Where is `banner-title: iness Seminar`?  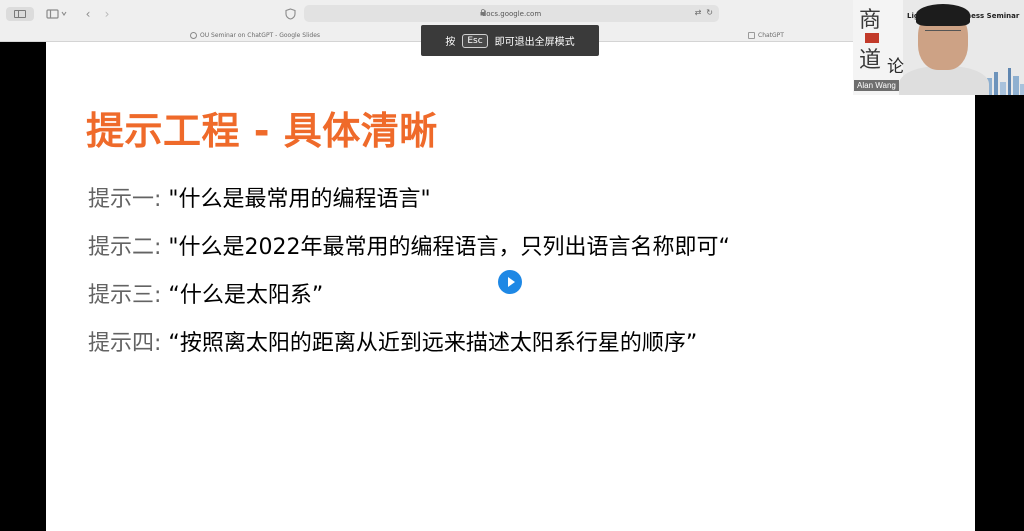 banner-title: iness Seminar is located at coordinates (991, 16).